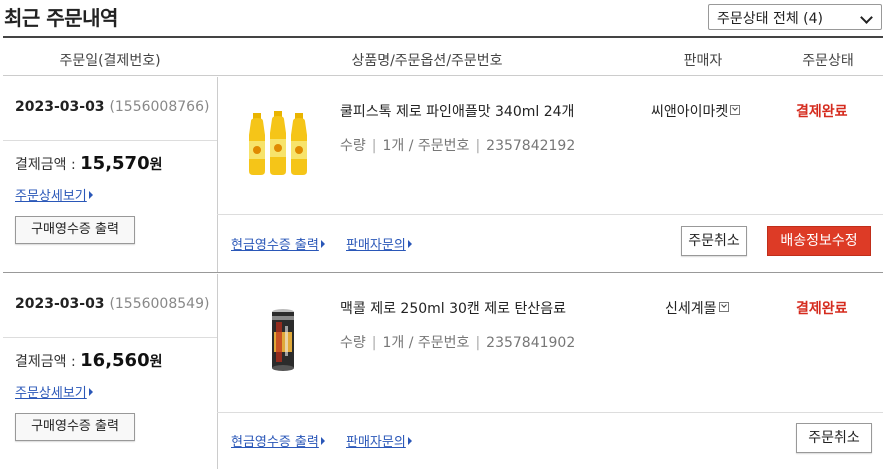 The width and height of the screenshot is (888, 469). What do you see at coordinates (278, 143) in the screenshot?
I see `pineapple-drink-bottles-icon` at bounding box center [278, 143].